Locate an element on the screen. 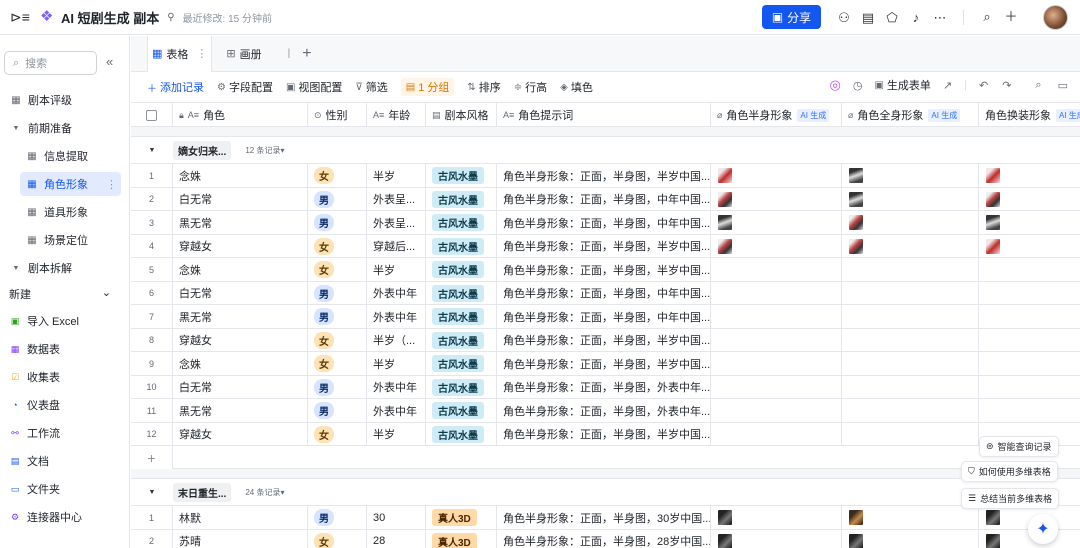 Image resolution: width=1080 pixels, height=548 pixels. tab-gallery: ⊞ 画册 is located at coordinates (243, 54).